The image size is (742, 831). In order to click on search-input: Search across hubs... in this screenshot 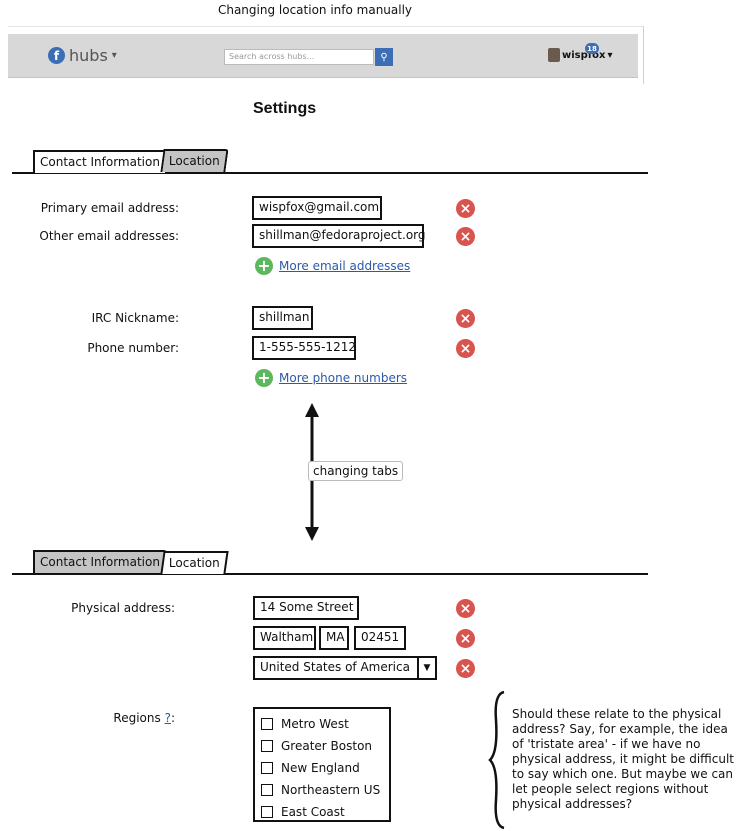, I will do `click(299, 57)`.